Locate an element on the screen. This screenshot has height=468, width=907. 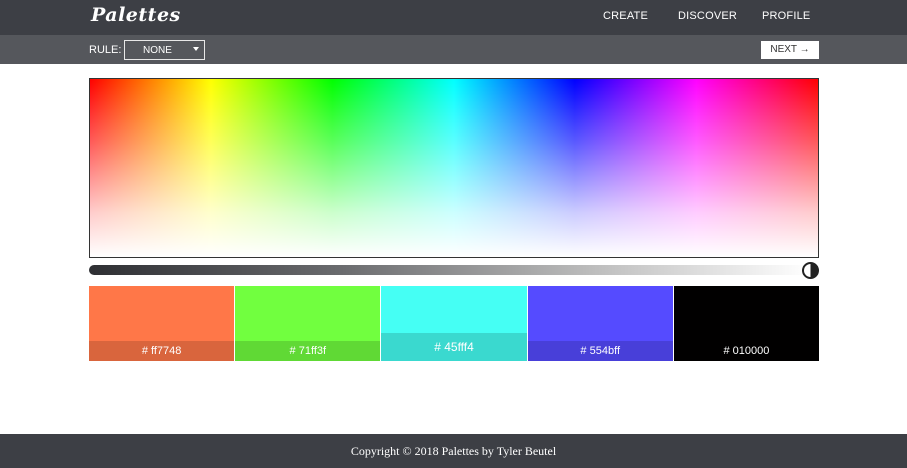
swatch-4: # 554bff is located at coordinates (600, 323).